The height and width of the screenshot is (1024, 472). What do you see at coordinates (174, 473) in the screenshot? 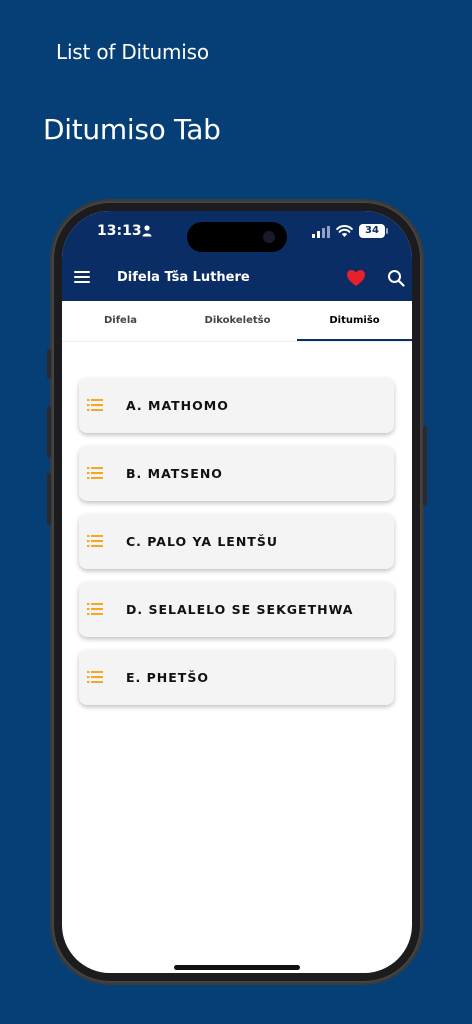
I see `list-item-label: B. MATSENO` at bounding box center [174, 473].